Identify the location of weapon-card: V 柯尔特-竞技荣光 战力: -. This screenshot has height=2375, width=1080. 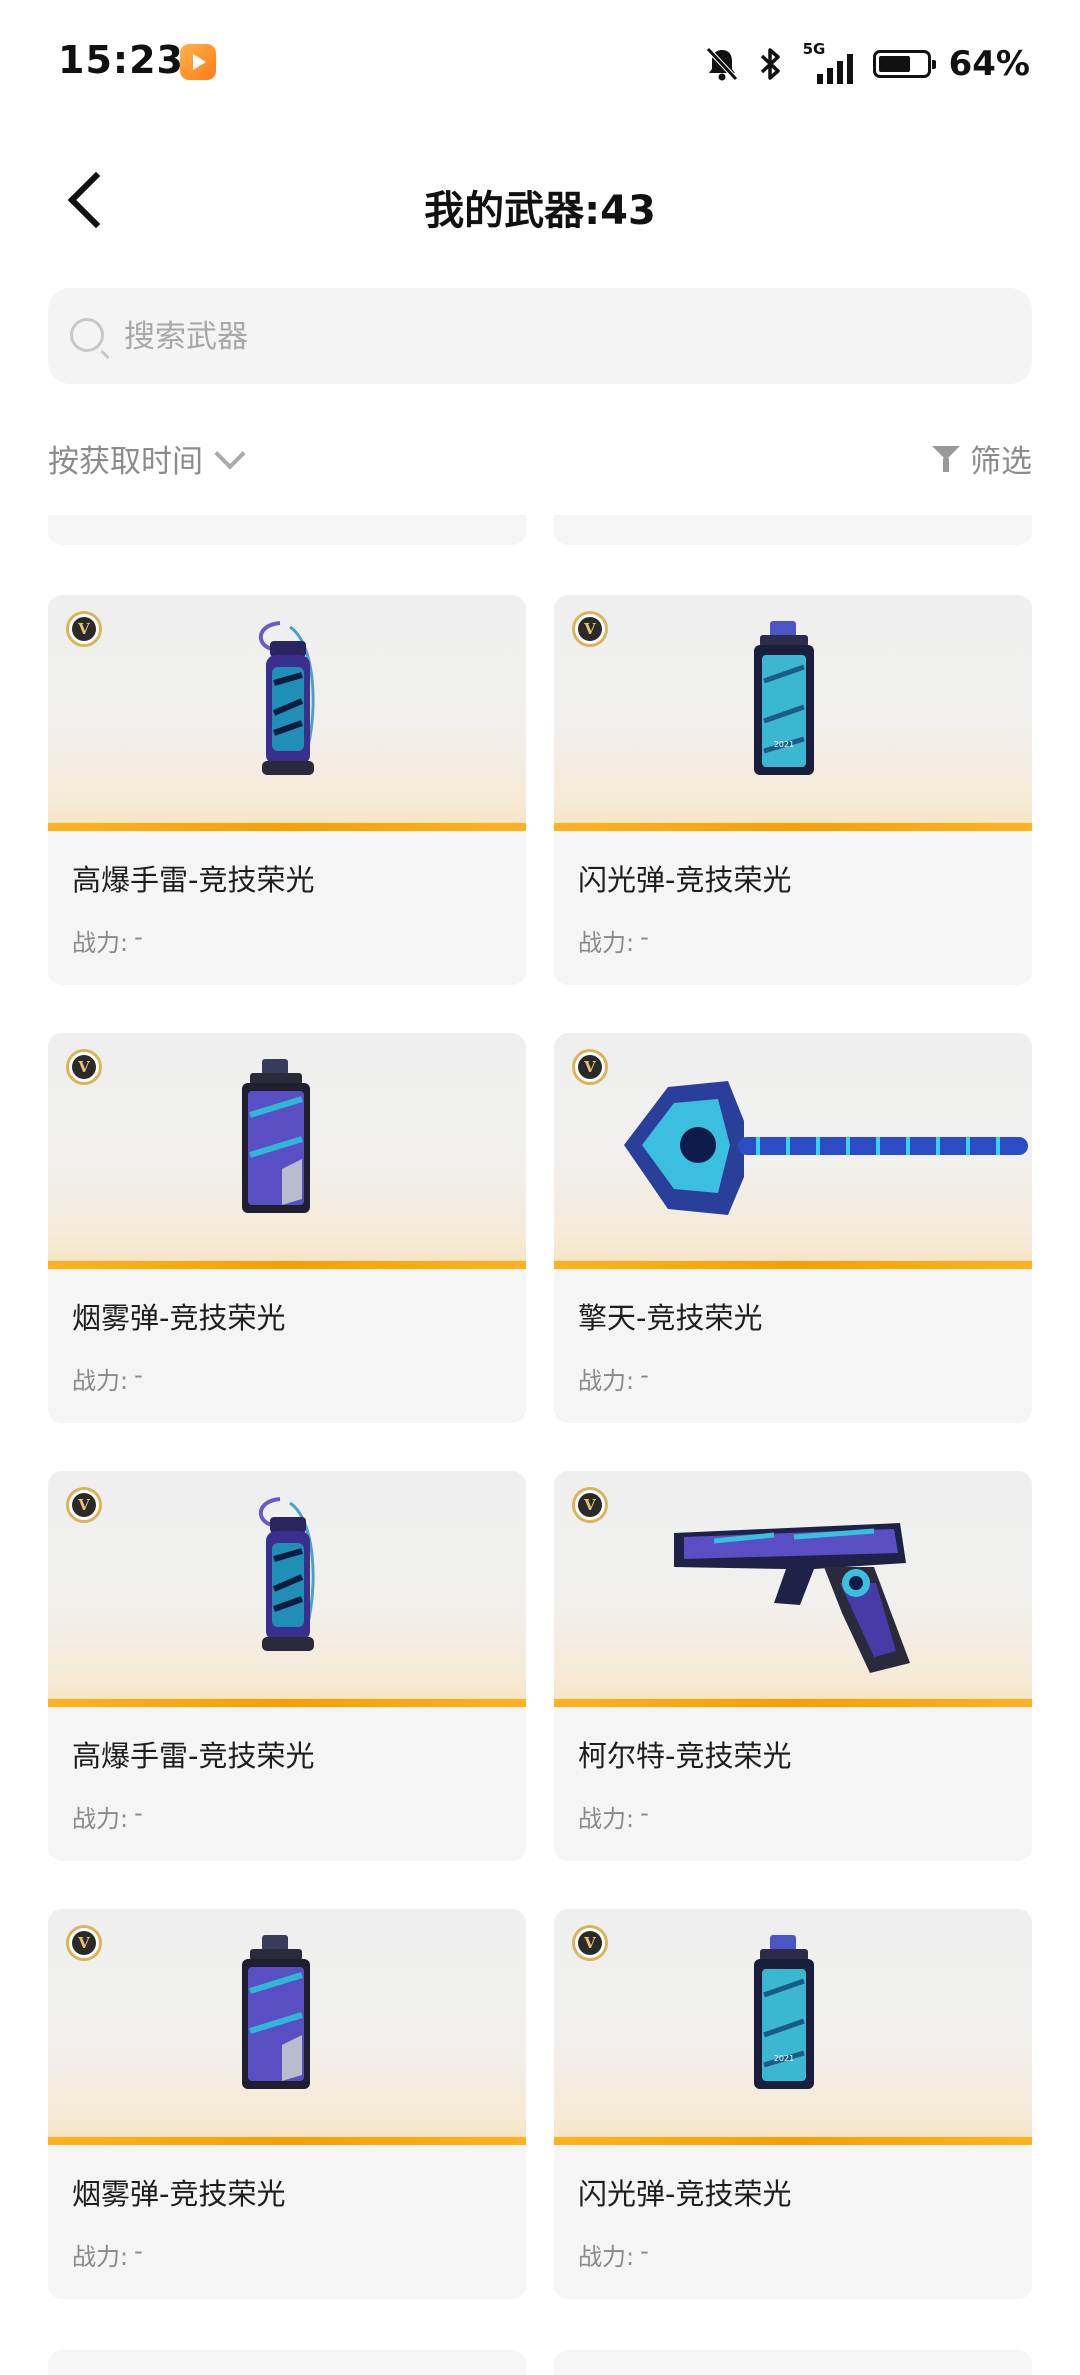
(793, 1666).